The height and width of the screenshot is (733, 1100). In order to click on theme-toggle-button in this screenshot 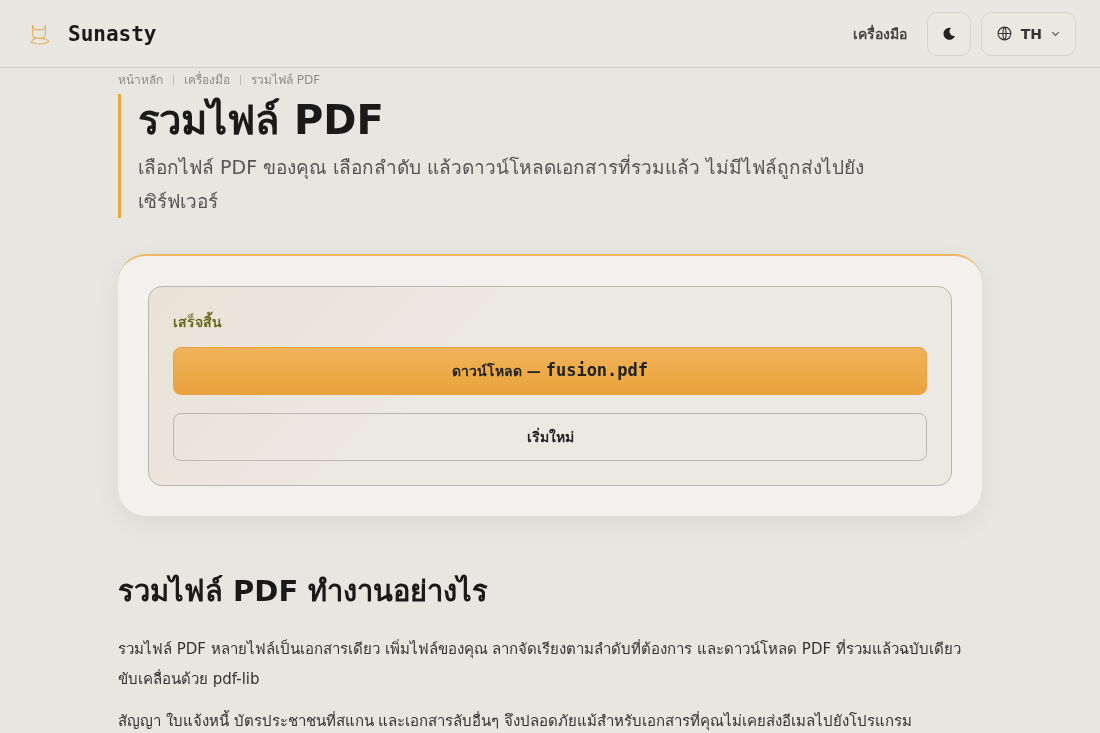, I will do `click(948, 33)`.